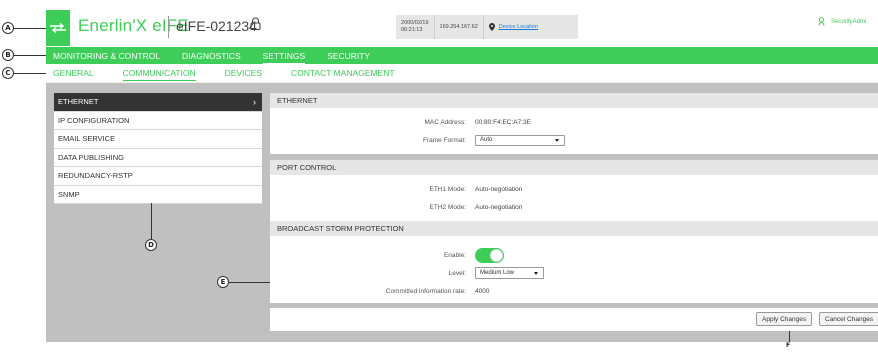  I want to click on callout-a-leader, so click(30, 28).